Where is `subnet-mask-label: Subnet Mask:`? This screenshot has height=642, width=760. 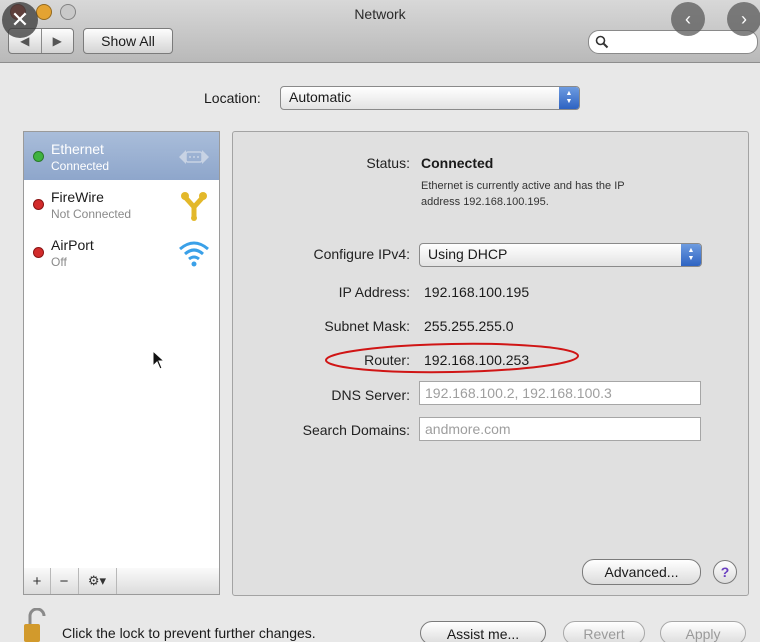 subnet-mask-label: Subnet Mask: is located at coordinates (367, 326).